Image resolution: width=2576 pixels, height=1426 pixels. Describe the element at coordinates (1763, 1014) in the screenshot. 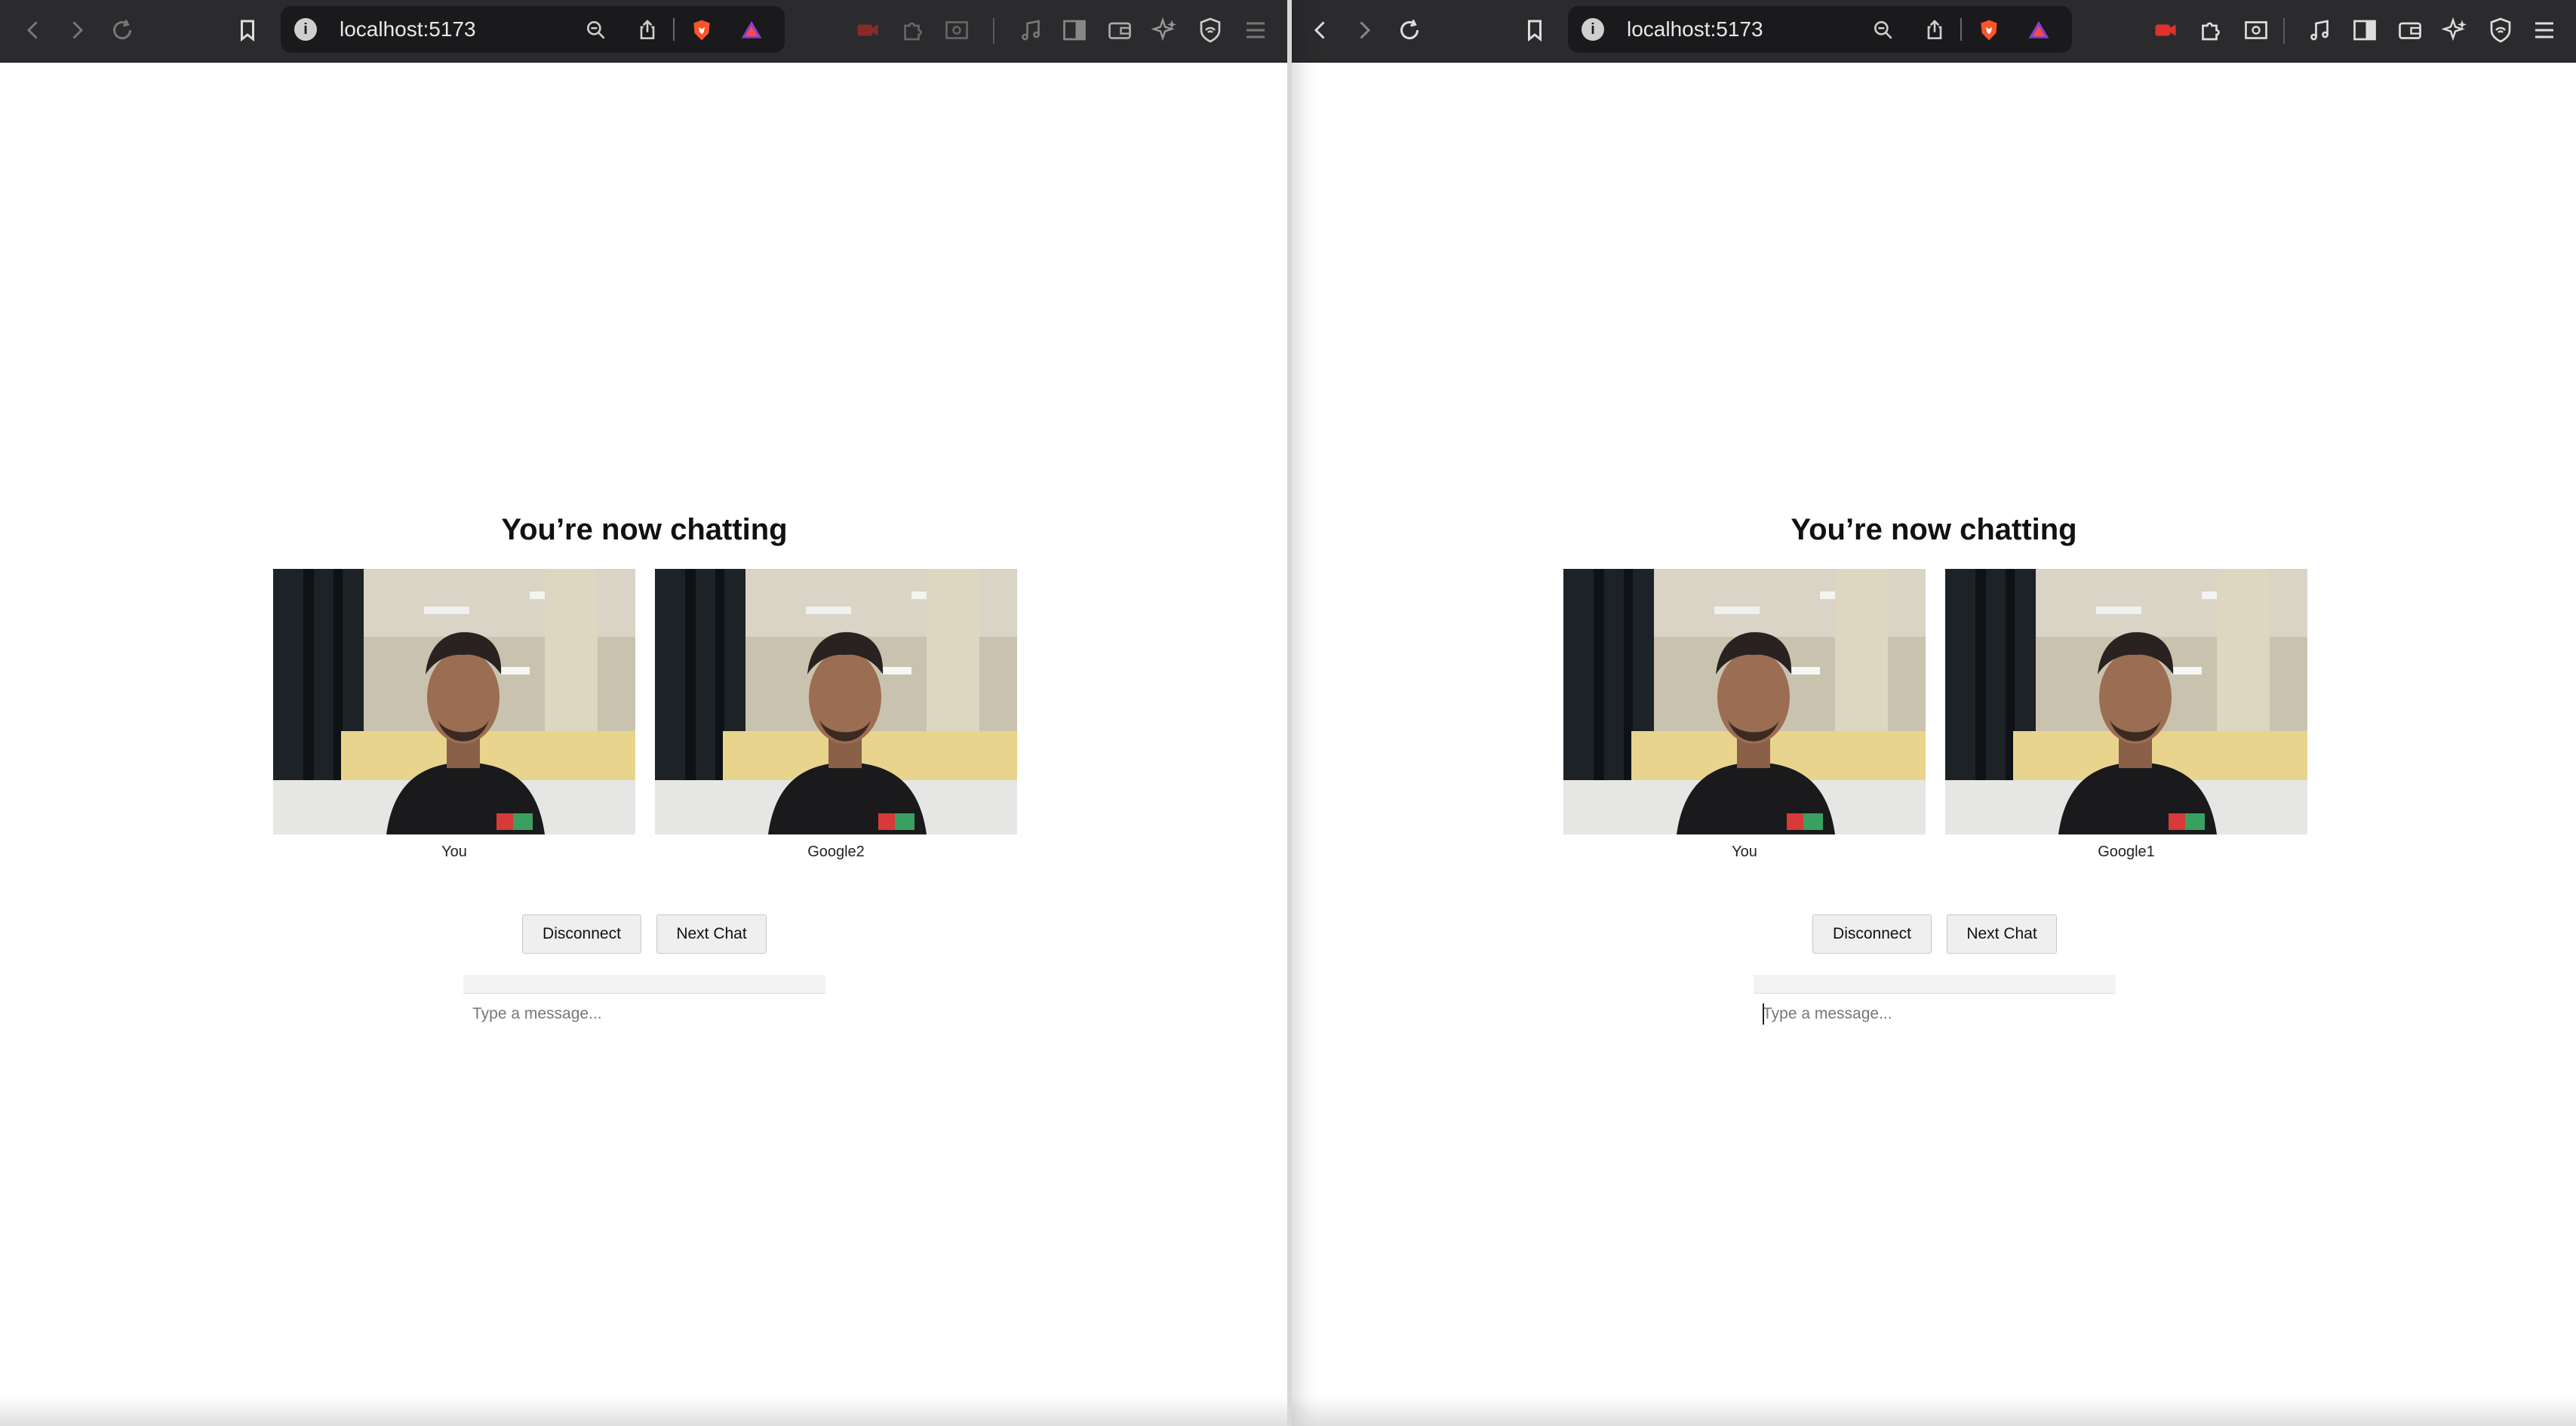

I see `text-caret` at that location.